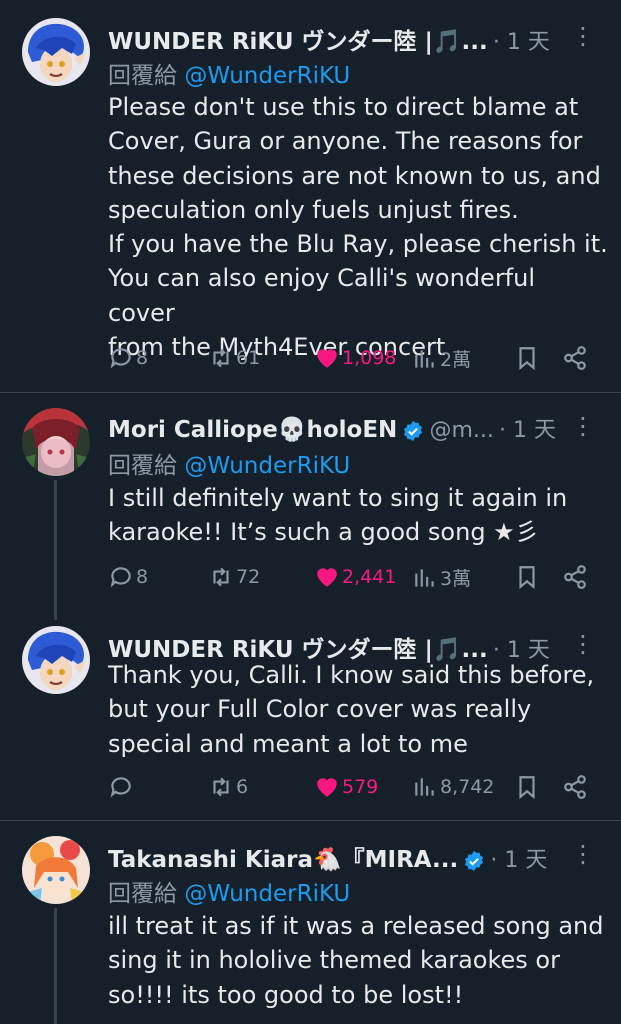  I want to click on retweet-count: 72, so click(248, 577).